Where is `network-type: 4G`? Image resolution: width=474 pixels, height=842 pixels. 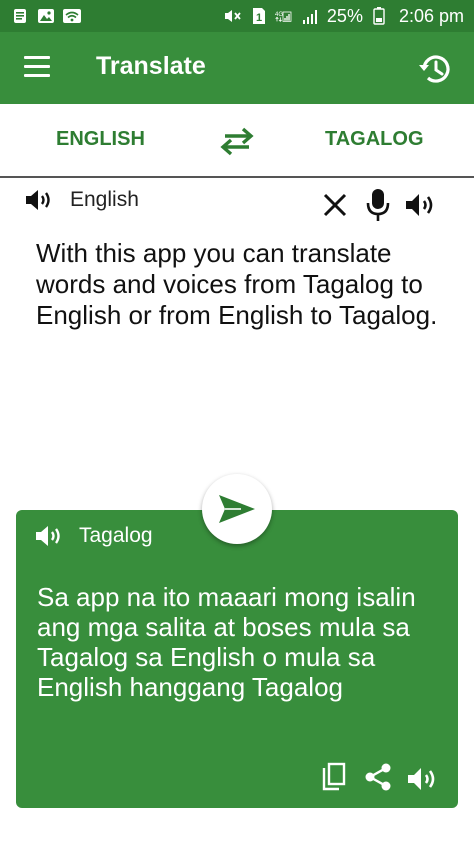
network-type: 4G is located at coordinates (279, 15).